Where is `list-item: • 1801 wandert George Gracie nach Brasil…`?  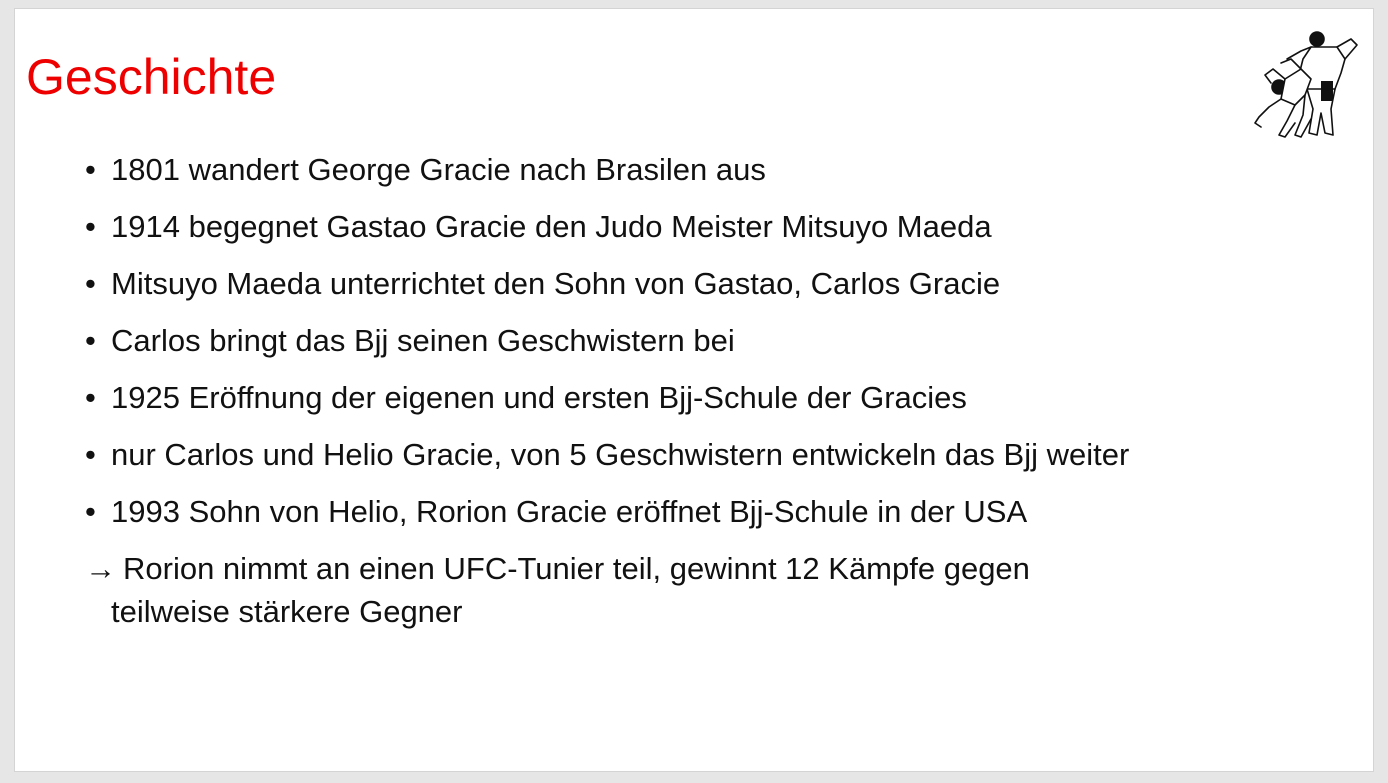
list-item: • 1801 wandert George Gracie nach Brasil… is located at coordinates (725, 176).